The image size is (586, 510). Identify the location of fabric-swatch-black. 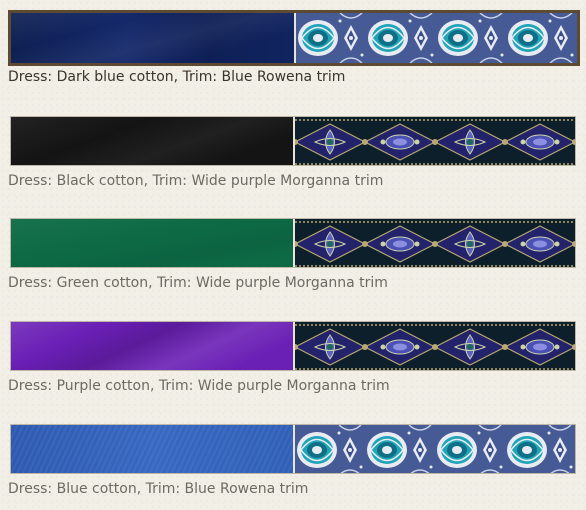
(152, 141).